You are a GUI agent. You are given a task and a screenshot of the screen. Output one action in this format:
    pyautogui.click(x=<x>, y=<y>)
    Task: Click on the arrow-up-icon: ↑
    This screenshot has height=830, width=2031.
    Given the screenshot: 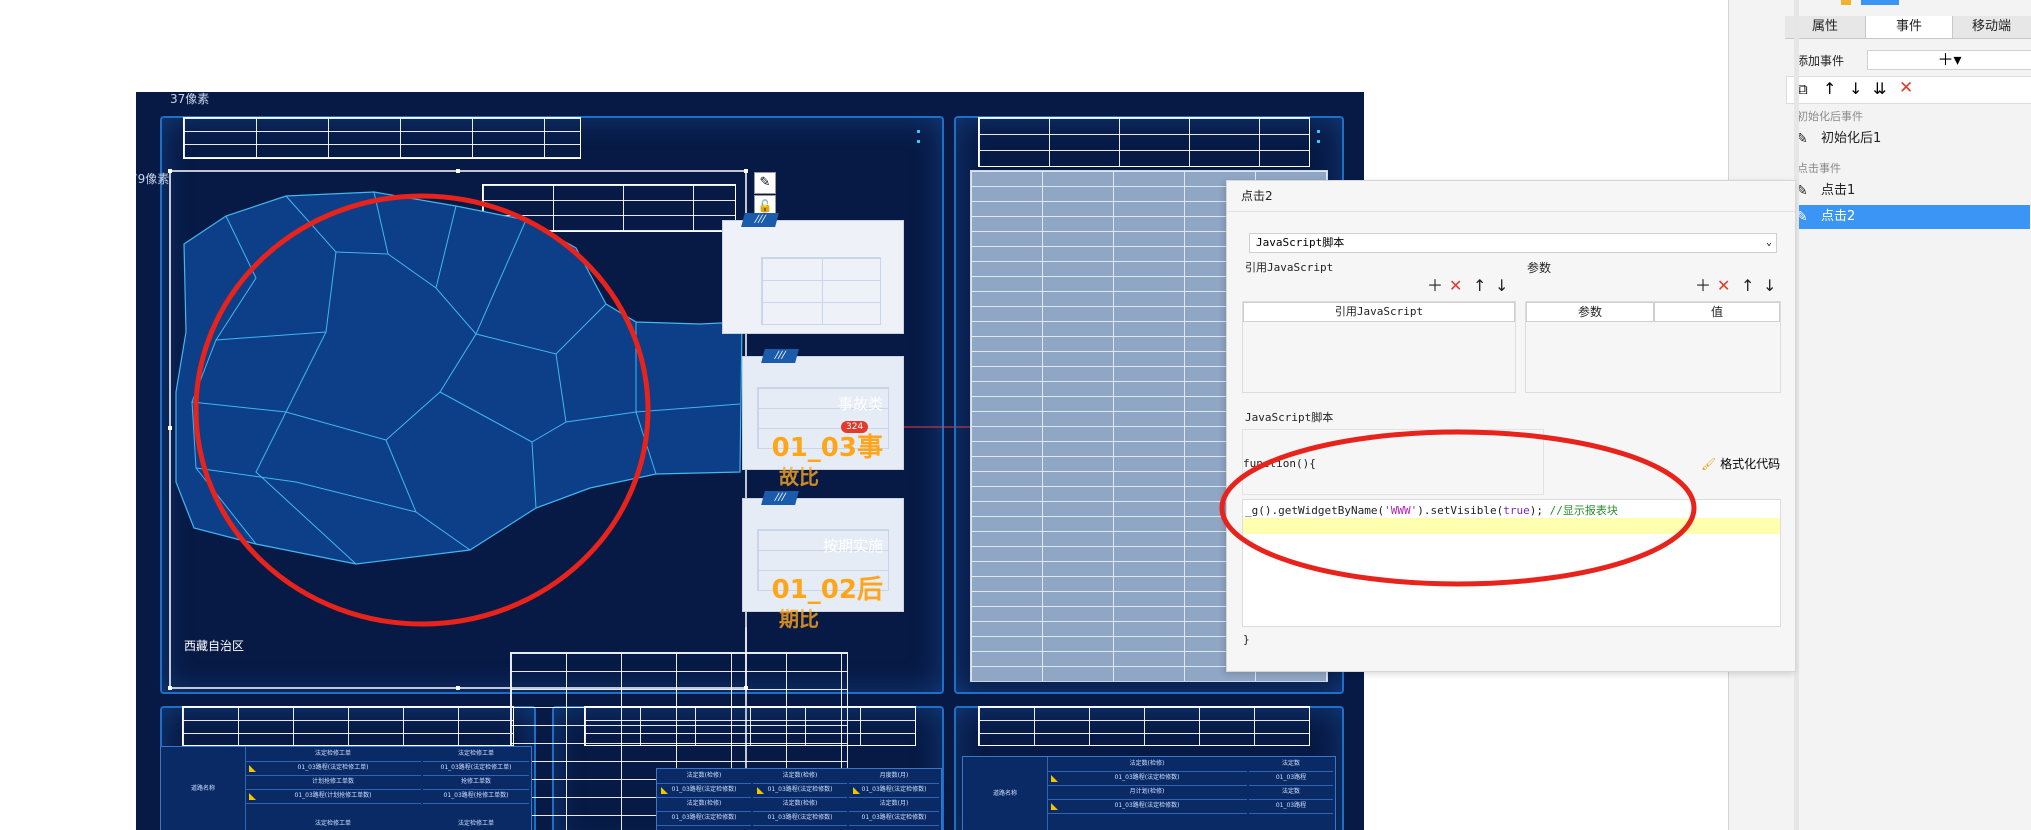 What is the action you would take?
    pyautogui.click(x=1829, y=88)
    